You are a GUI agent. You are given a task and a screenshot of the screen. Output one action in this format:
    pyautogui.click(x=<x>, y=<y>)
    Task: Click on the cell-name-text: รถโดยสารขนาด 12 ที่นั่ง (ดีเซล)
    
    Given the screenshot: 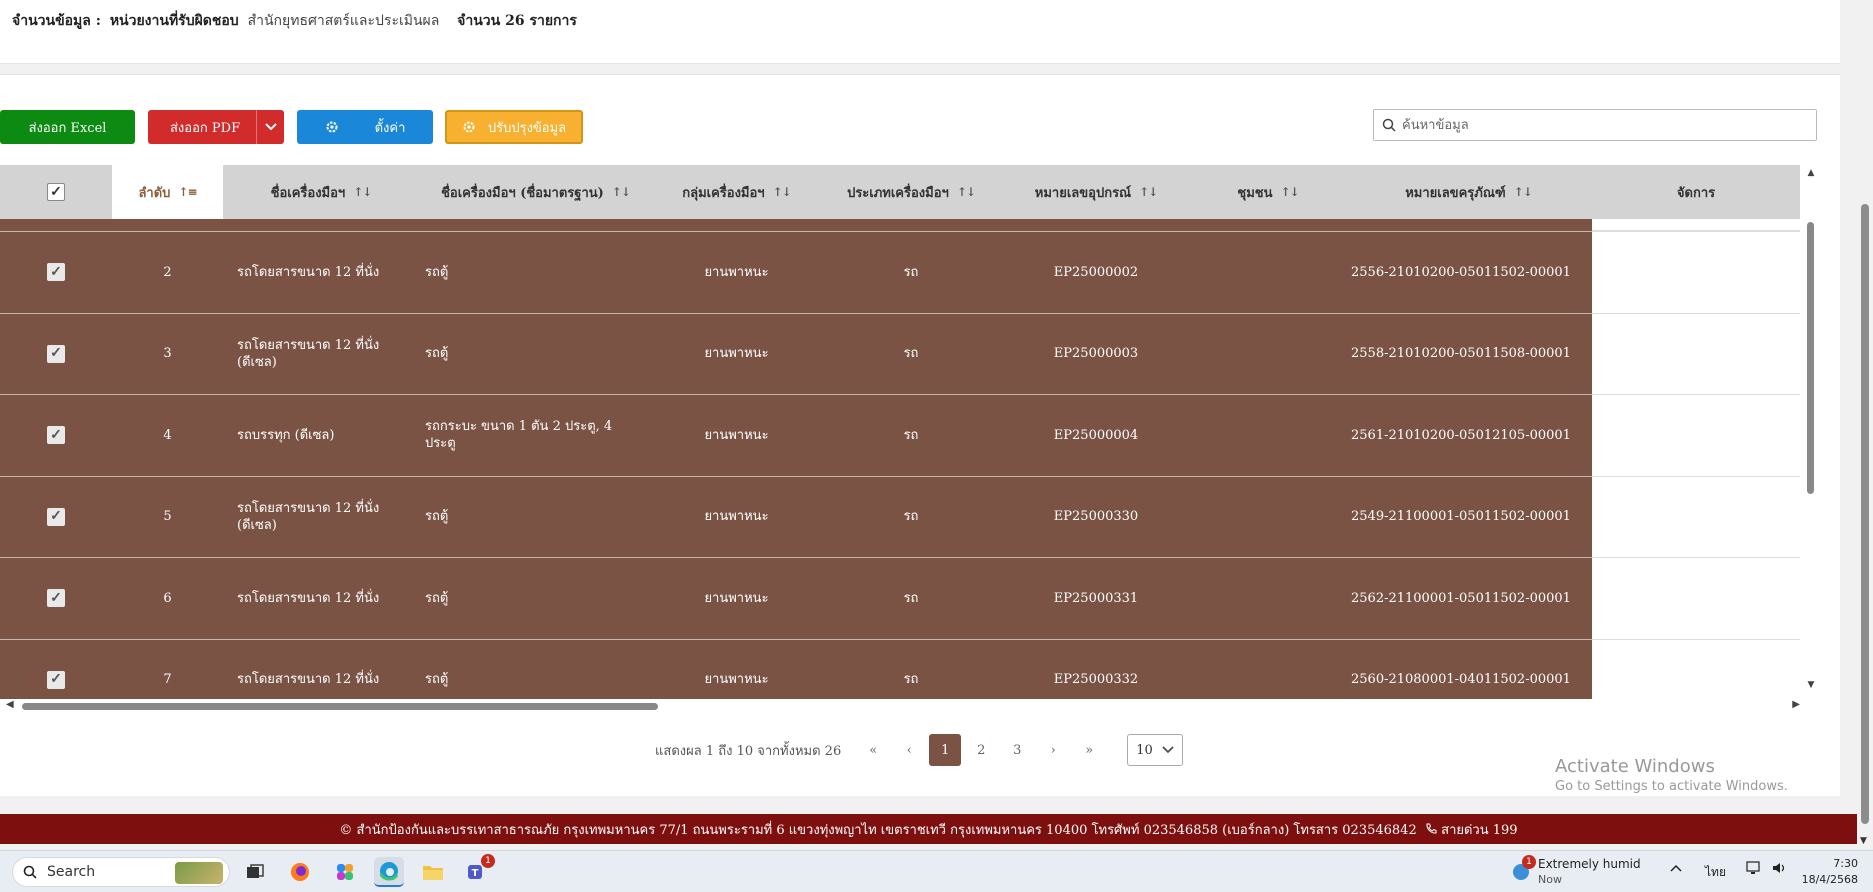 What is the action you would take?
    pyautogui.click(x=308, y=353)
    